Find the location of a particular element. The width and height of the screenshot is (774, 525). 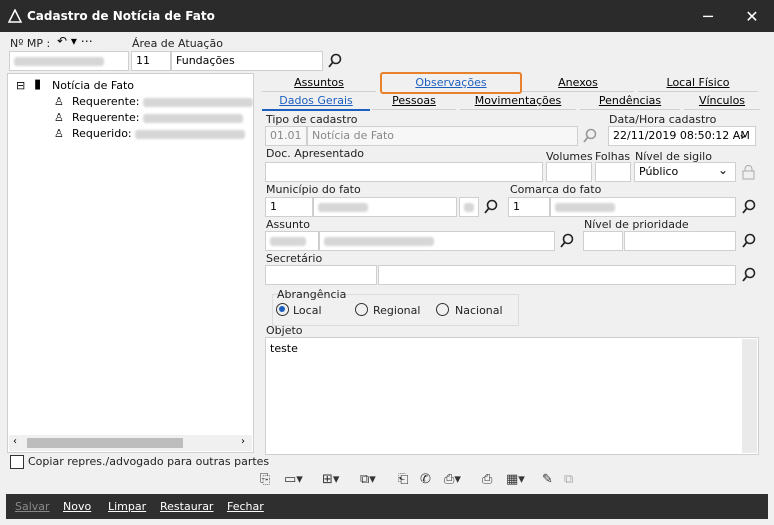

scroll-right-icon: › is located at coordinates (243, 441).